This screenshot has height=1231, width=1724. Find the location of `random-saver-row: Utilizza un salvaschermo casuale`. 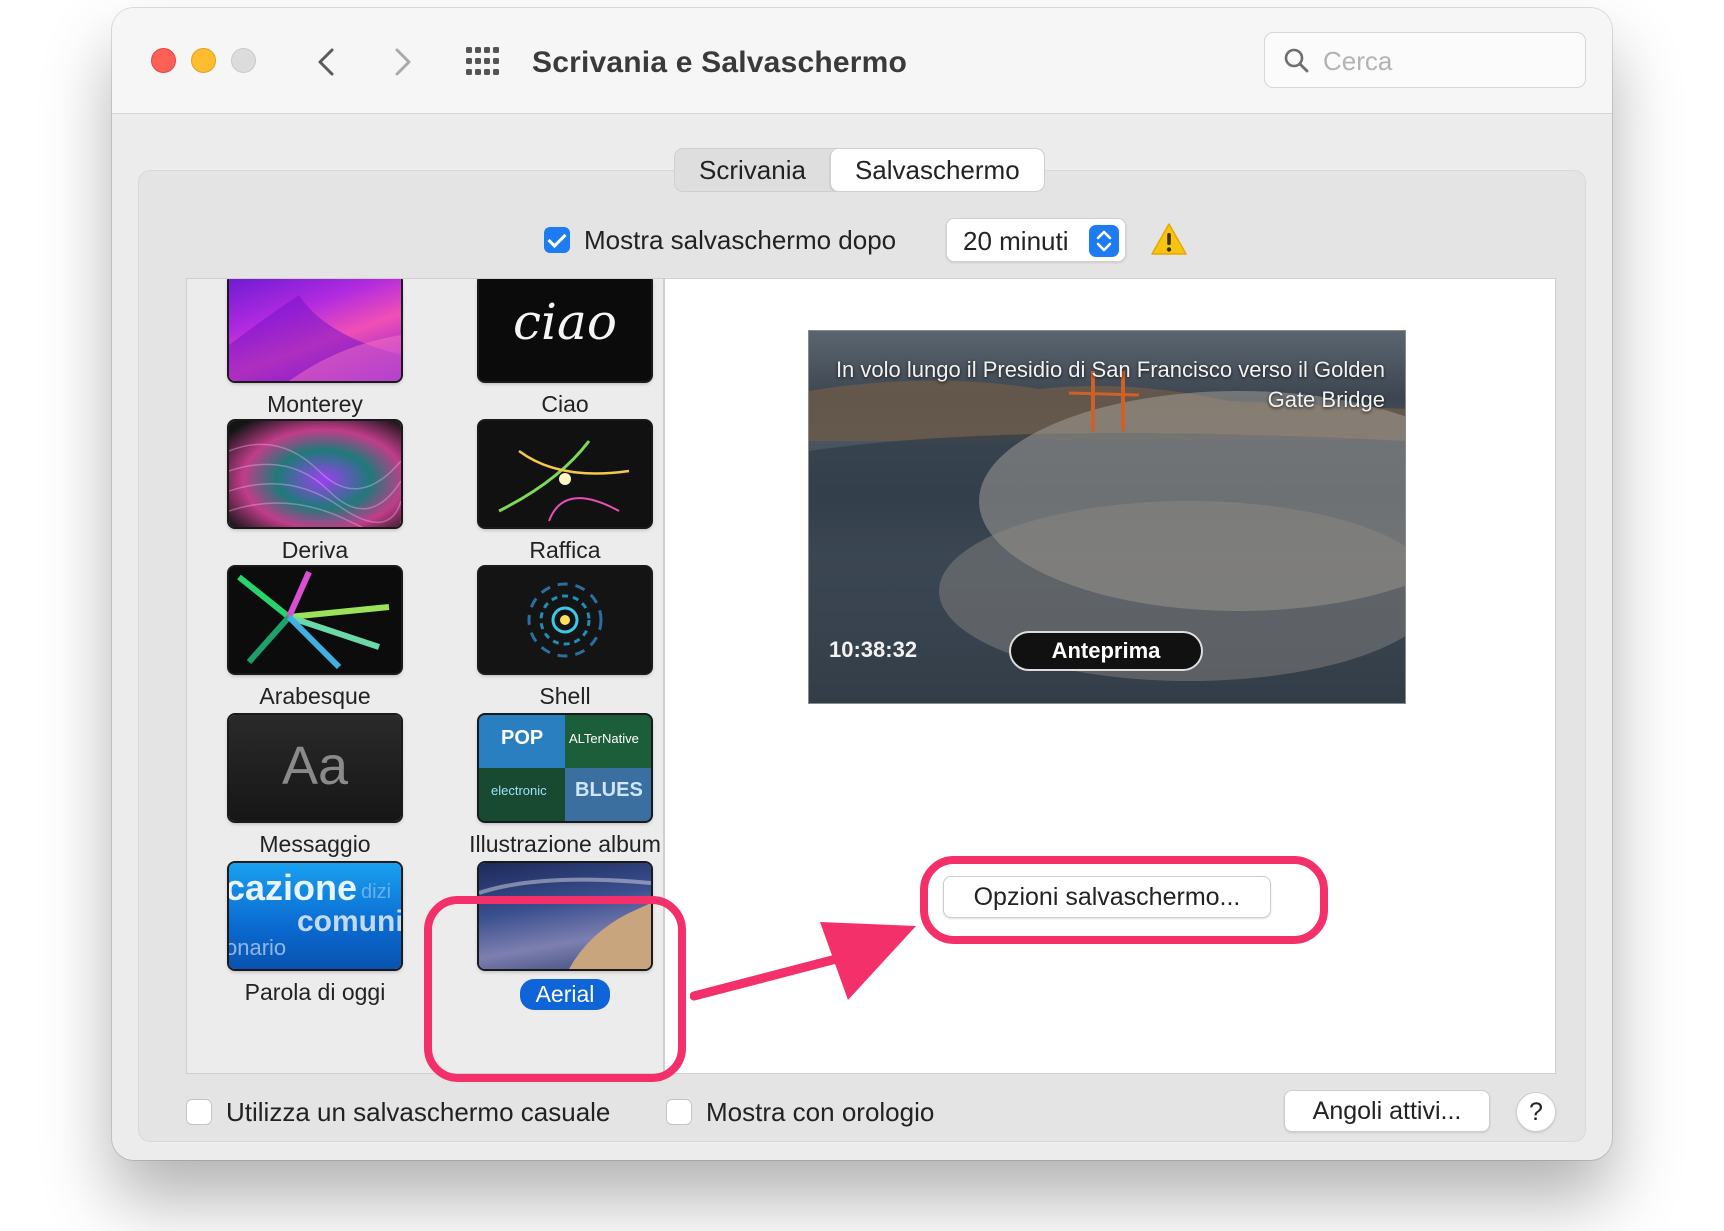

random-saver-row: Utilizza un salvaschermo casuale is located at coordinates (398, 1112).